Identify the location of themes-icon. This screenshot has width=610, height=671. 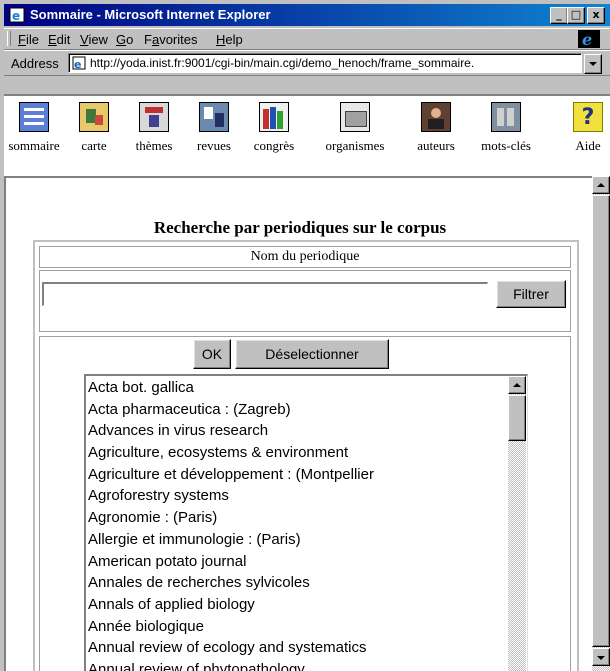
(154, 117).